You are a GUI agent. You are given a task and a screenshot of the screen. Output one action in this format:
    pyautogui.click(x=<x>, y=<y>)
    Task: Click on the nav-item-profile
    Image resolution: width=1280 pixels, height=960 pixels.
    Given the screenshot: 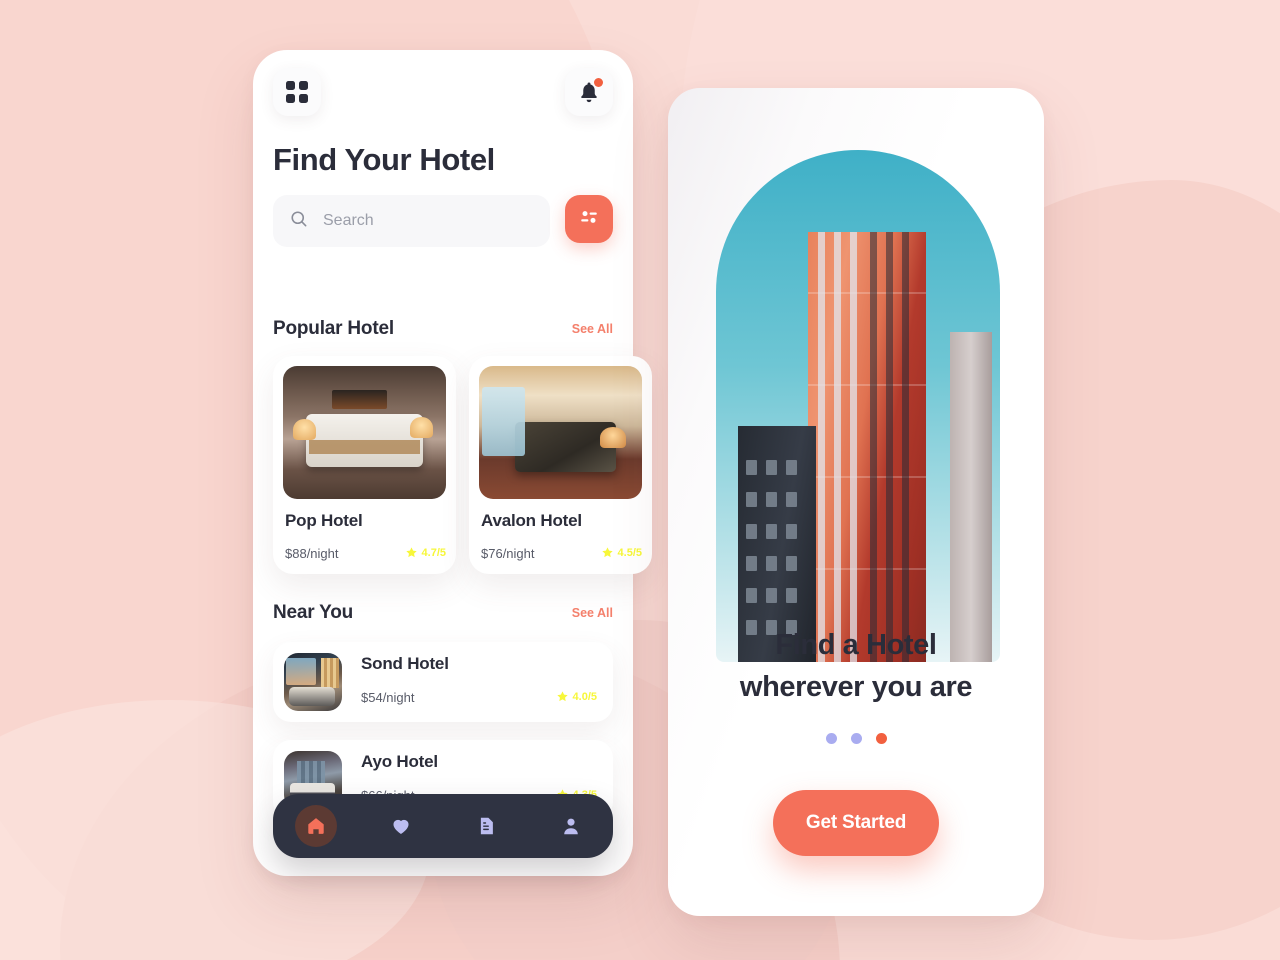 What is the action you would take?
    pyautogui.click(x=571, y=826)
    